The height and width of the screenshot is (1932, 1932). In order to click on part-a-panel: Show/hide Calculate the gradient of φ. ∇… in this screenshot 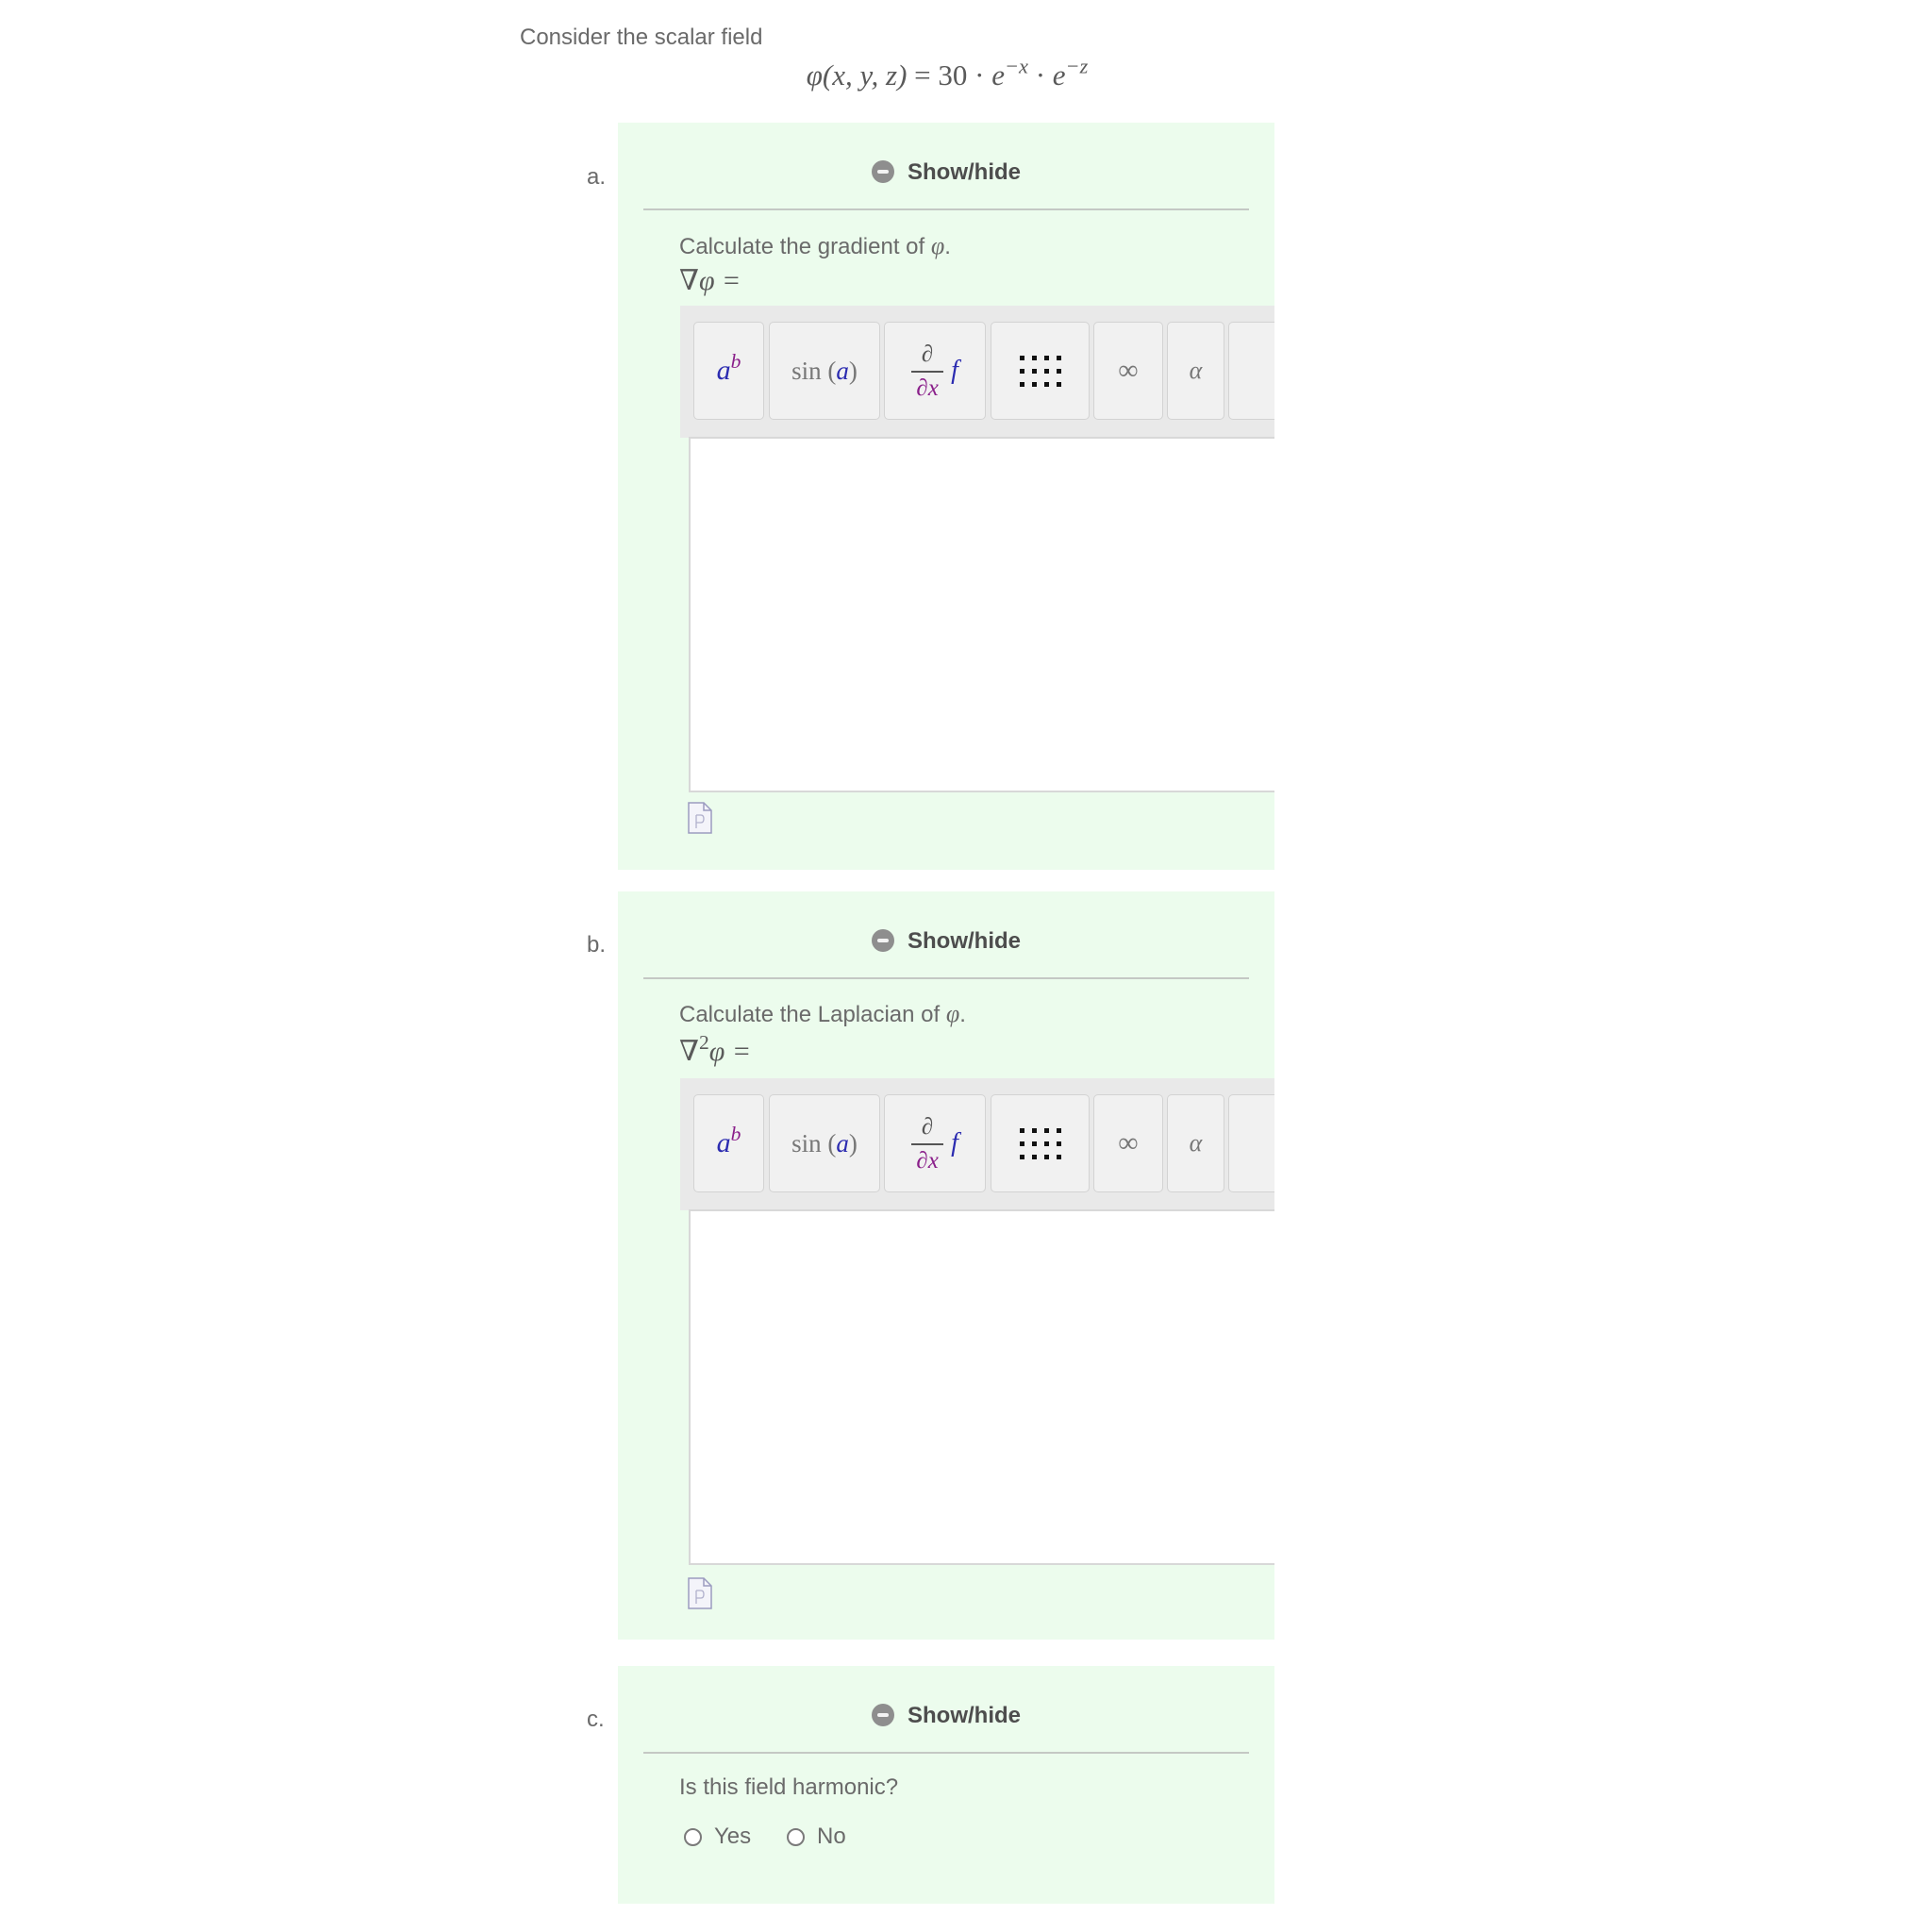, I will do `click(946, 496)`.